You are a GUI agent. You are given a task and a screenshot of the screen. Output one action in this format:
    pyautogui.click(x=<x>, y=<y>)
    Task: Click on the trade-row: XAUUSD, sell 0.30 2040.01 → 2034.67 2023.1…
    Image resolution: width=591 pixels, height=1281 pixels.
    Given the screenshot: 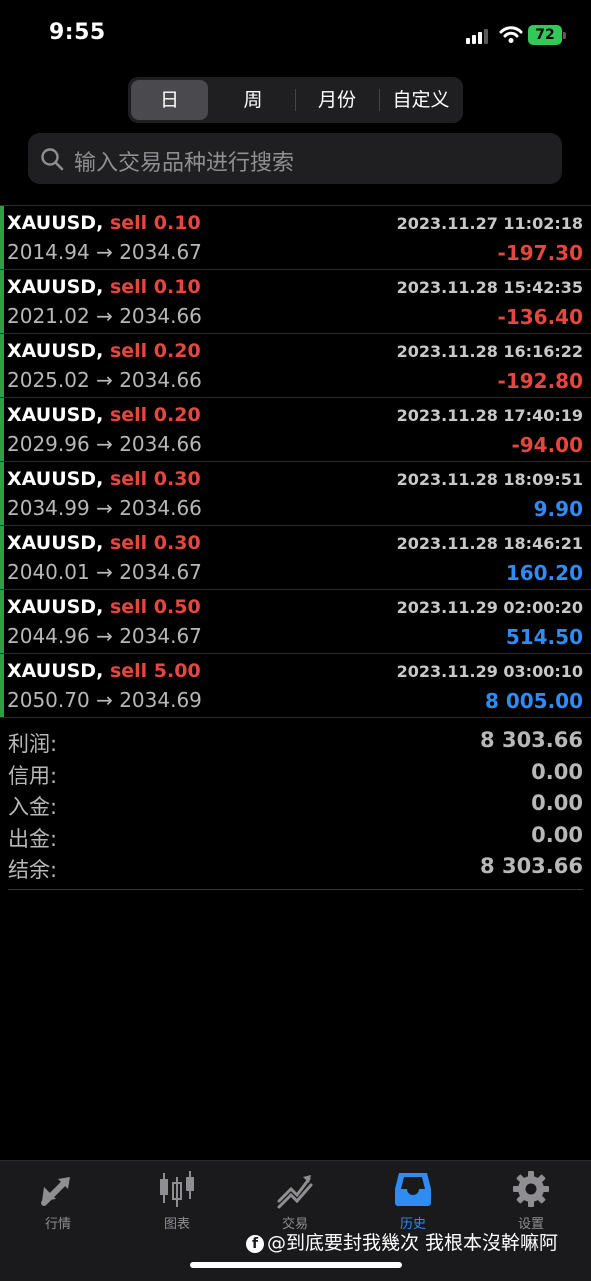 What is the action you would take?
    pyautogui.click(x=295, y=557)
    